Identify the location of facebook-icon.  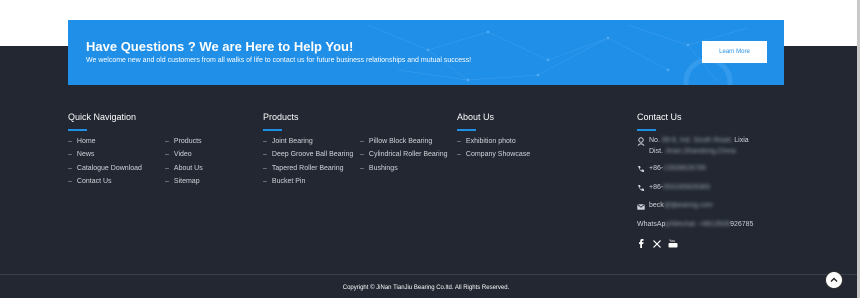
(641, 243).